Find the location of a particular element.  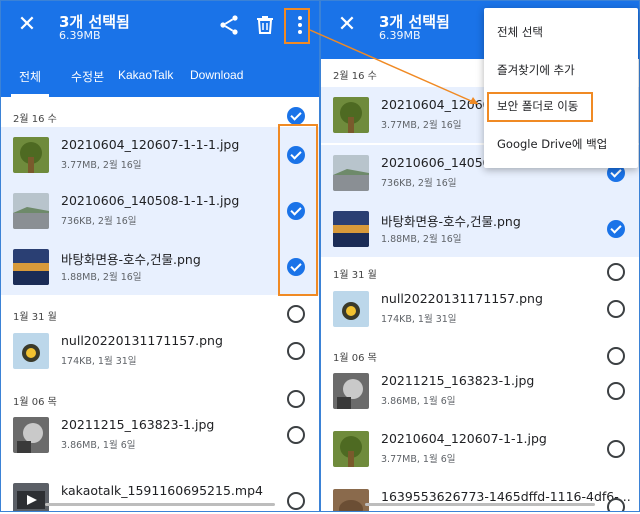

more-options-icon is located at coordinates (300, 25).